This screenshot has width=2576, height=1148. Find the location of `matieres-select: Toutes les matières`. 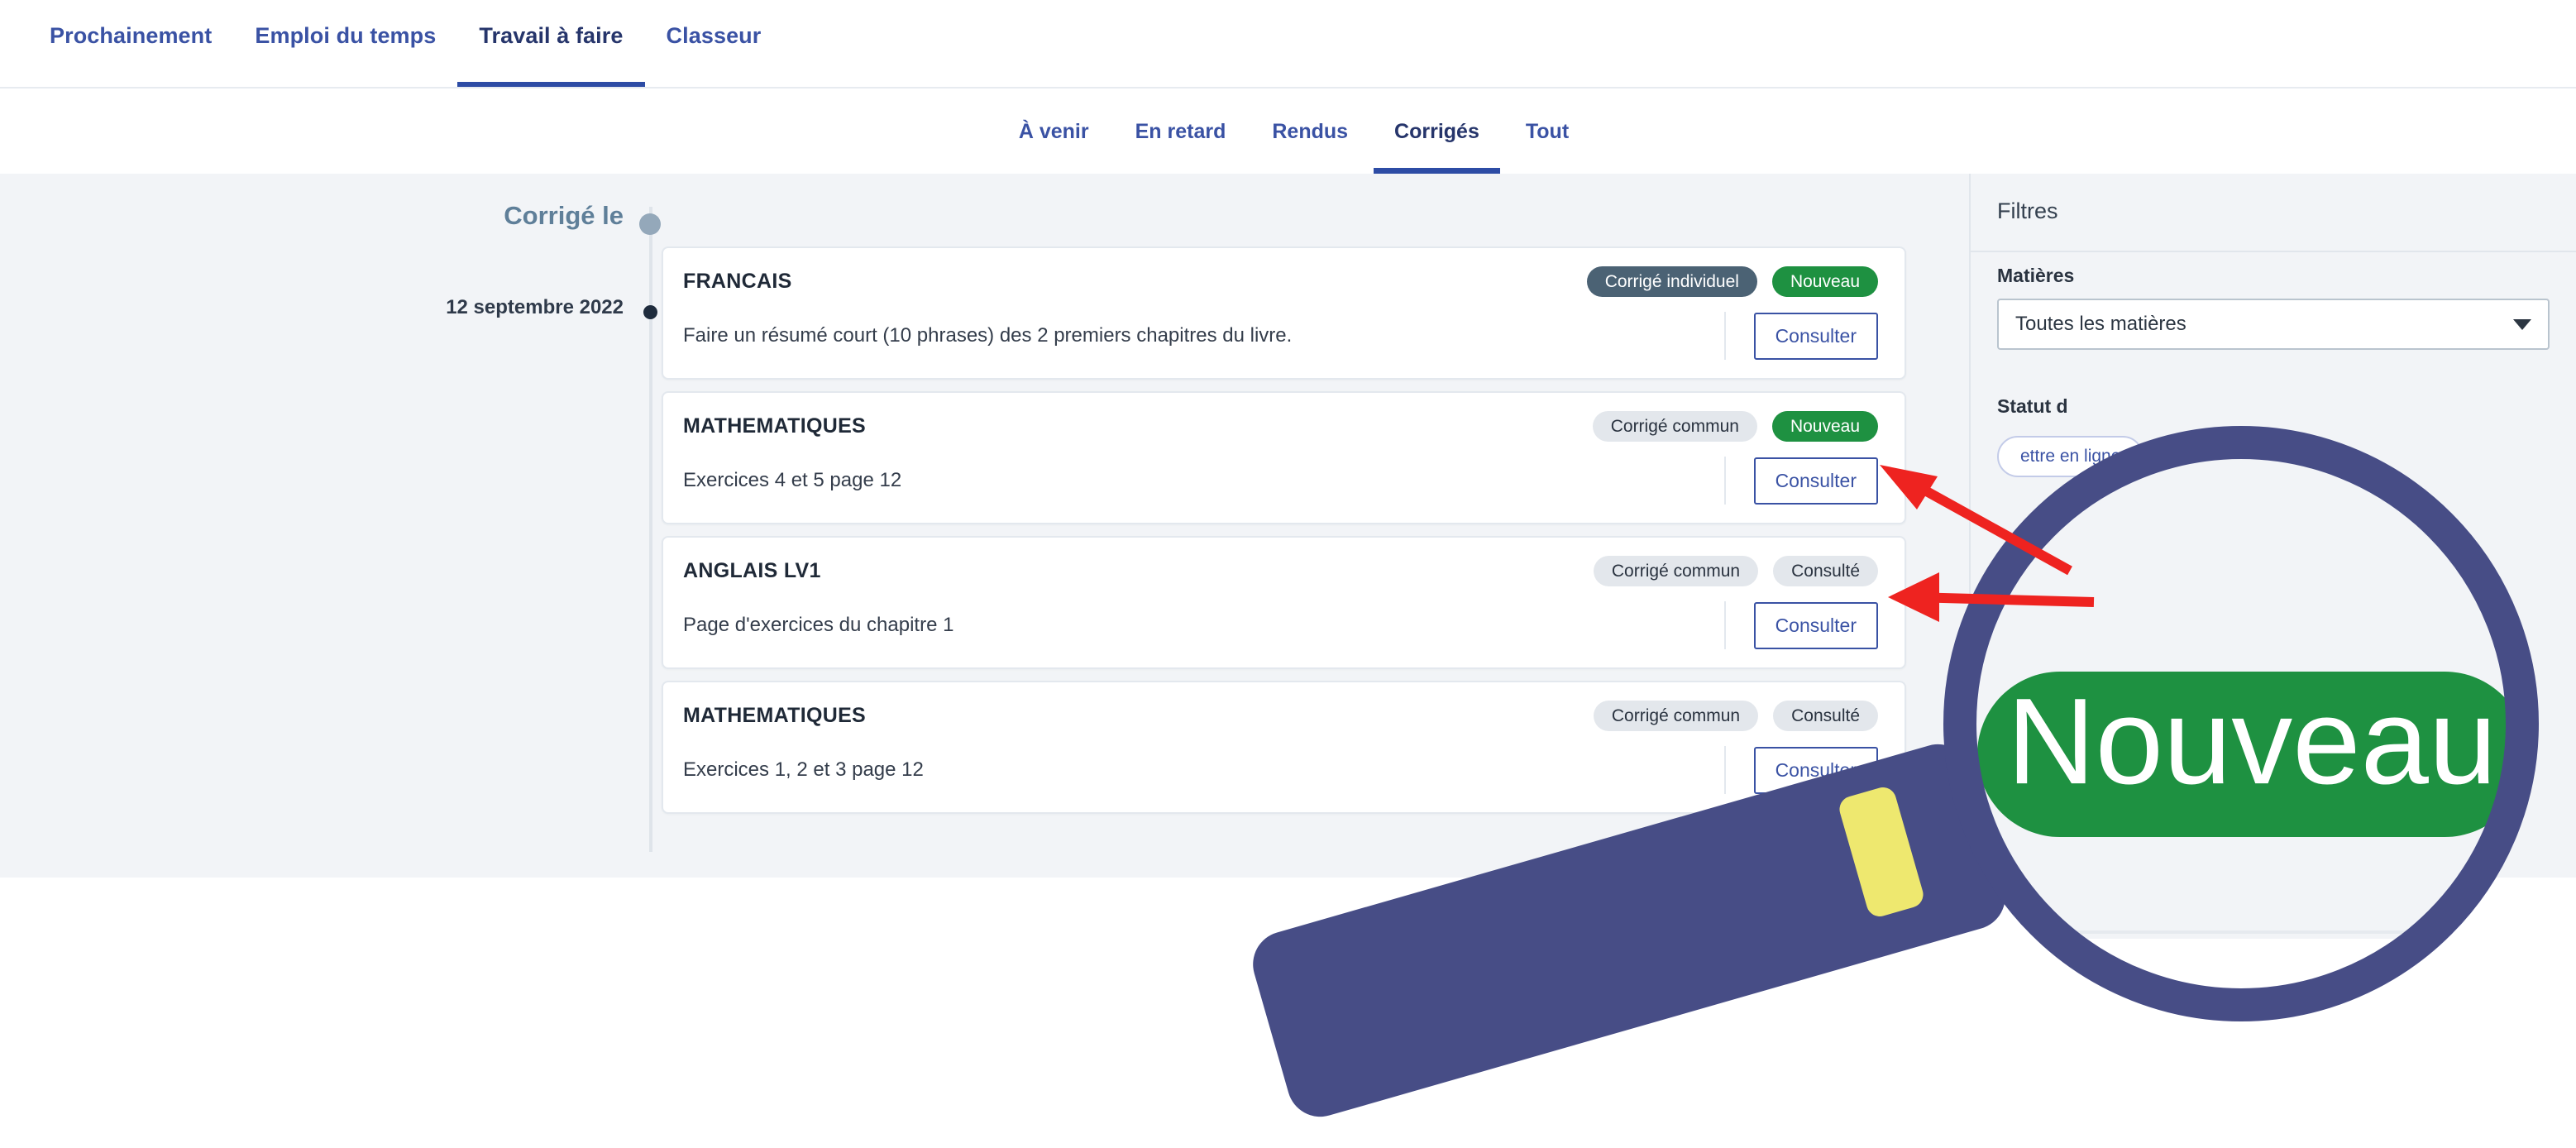

matieres-select: Toutes les matières is located at coordinates (2273, 324).